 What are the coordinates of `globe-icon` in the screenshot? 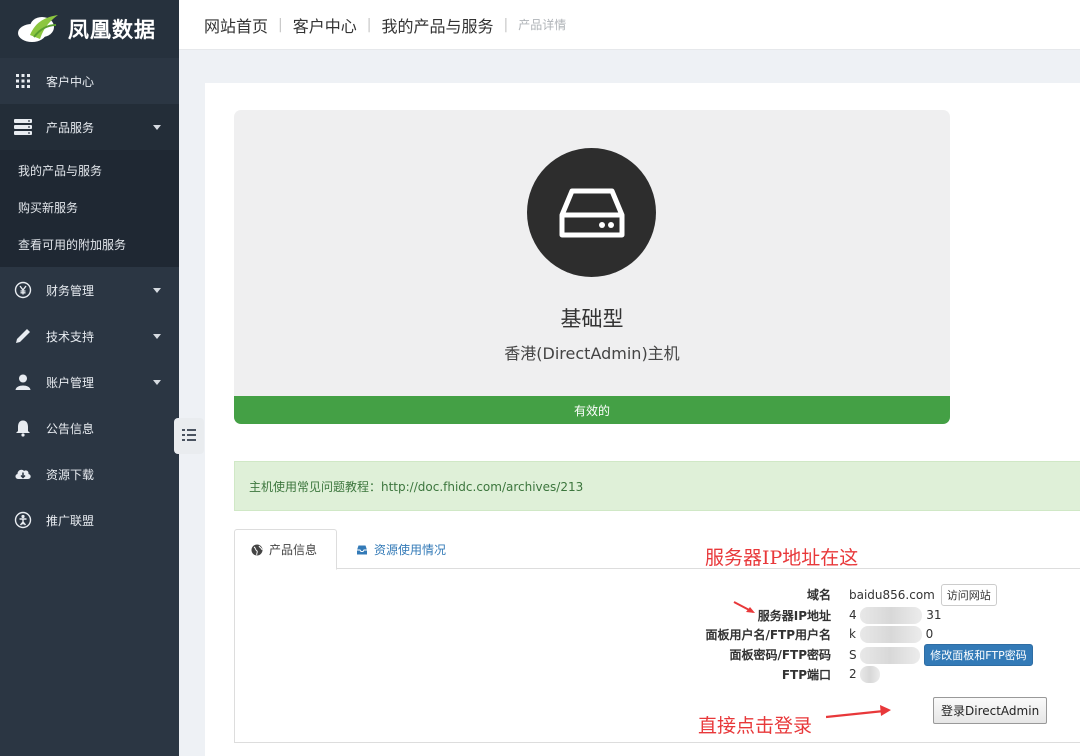 It's located at (257, 550).